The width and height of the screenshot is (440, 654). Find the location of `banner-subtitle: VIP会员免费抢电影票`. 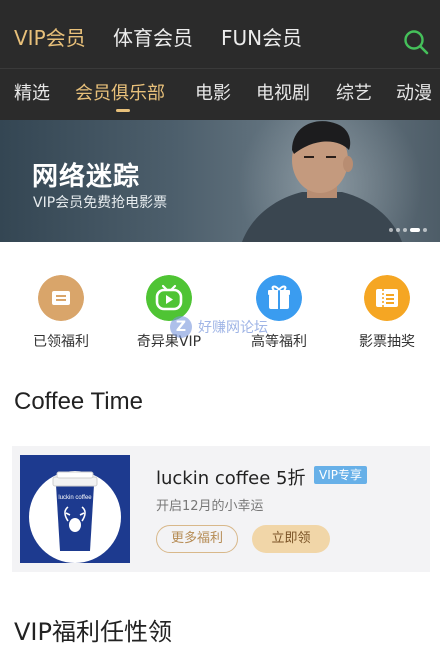

banner-subtitle: VIP会员免费抢电影票 is located at coordinates (100, 203).